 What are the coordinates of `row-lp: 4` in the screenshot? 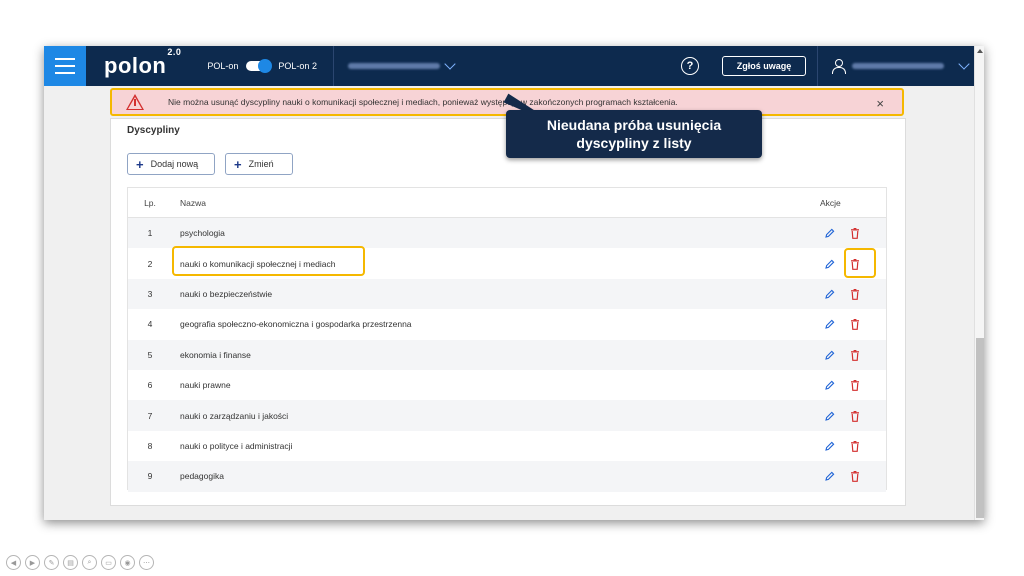 It's located at (150, 324).